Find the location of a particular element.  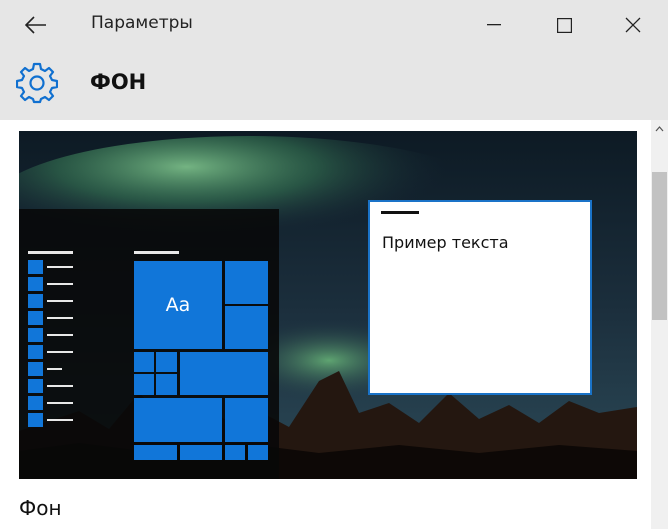

sample-text: Пример текста is located at coordinates (445, 242).